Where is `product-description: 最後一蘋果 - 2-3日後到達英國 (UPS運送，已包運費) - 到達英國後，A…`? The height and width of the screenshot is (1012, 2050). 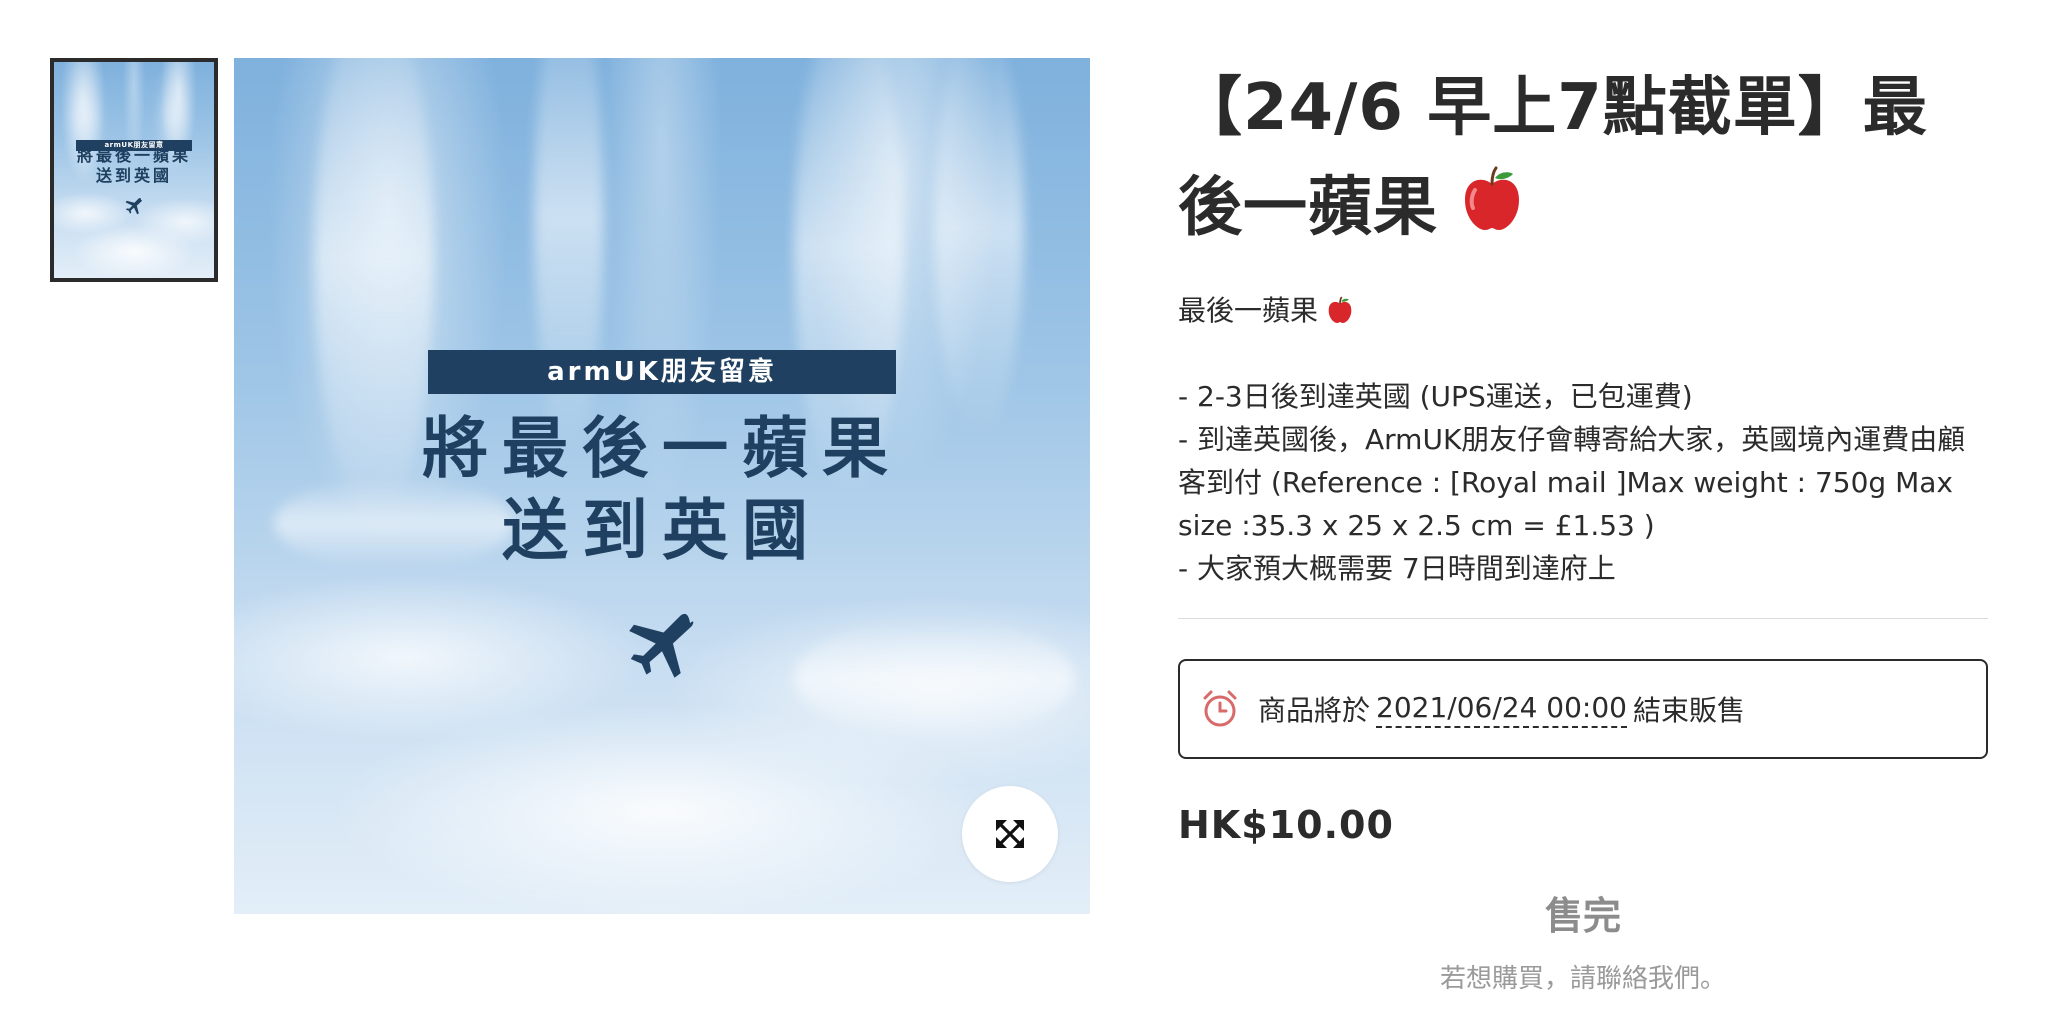 product-description: 最後一蘋果 - 2-3日後到達英國 (UPS運送，已包運費) - 到達英國後，A… is located at coordinates (1583, 439).